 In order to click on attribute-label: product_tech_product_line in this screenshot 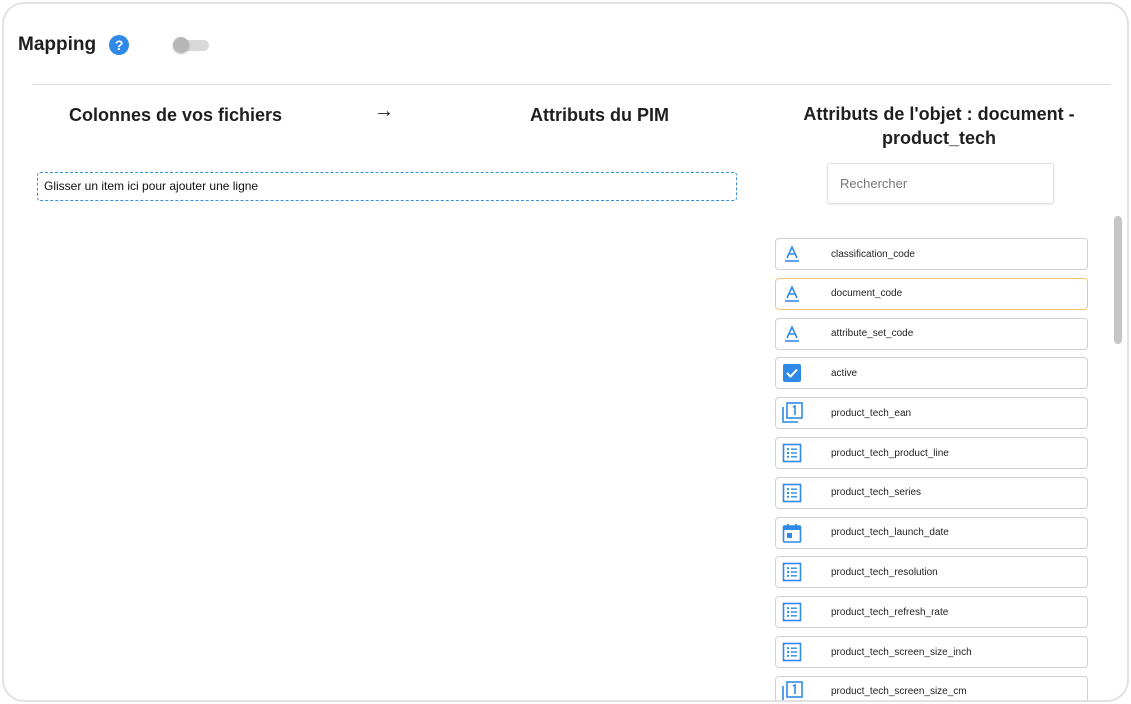, I will do `click(890, 453)`.